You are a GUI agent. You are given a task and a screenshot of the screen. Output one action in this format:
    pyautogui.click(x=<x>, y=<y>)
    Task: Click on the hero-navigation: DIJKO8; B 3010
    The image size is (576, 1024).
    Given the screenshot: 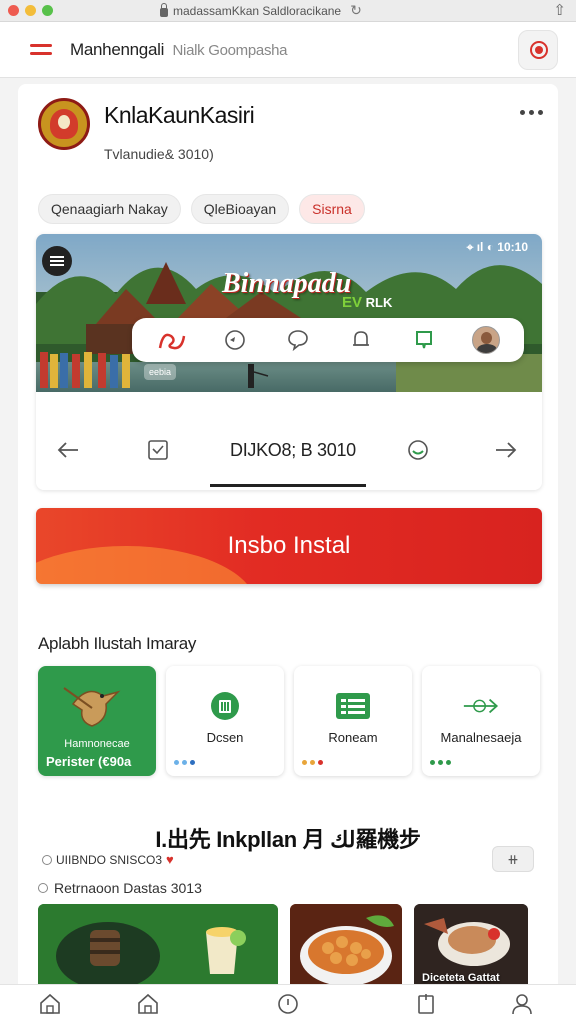 What is the action you would take?
    pyautogui.click(x=289, y=441)
    